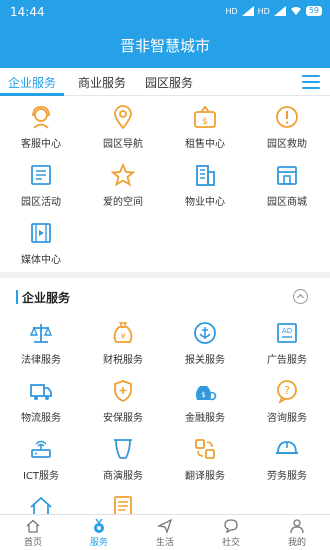 This screenshot has width=330, height=550. What do you see at coordinates (123, 348) in the screenshot?
I see `grid-item-tax: ¥ 财税服务` at bounding box center [123, 348].